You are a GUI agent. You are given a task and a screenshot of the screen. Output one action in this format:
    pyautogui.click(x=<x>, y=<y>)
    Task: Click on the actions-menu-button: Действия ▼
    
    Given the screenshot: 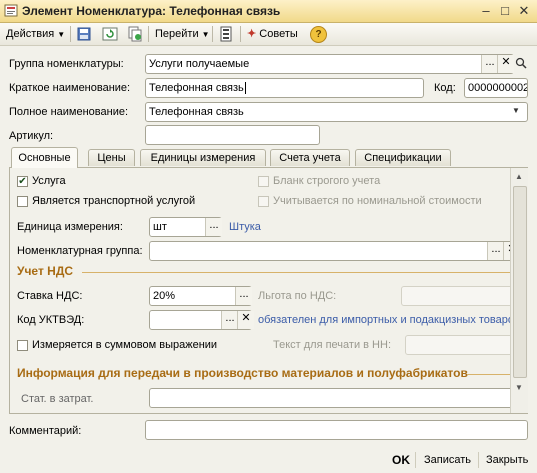 What is the action you would take?
    pyautogui.click(x=35, y=34)
    